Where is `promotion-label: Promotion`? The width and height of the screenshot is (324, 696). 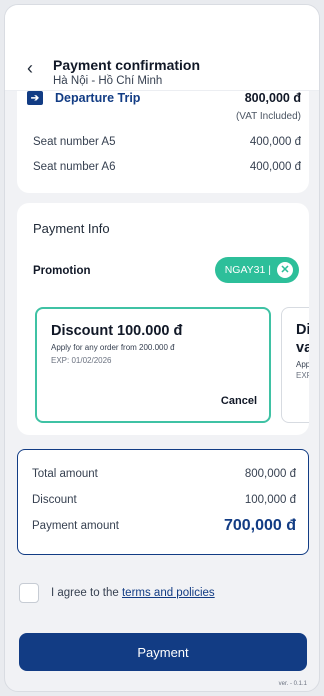 promotion-label: Promotion is located at coordinates (62, 271).